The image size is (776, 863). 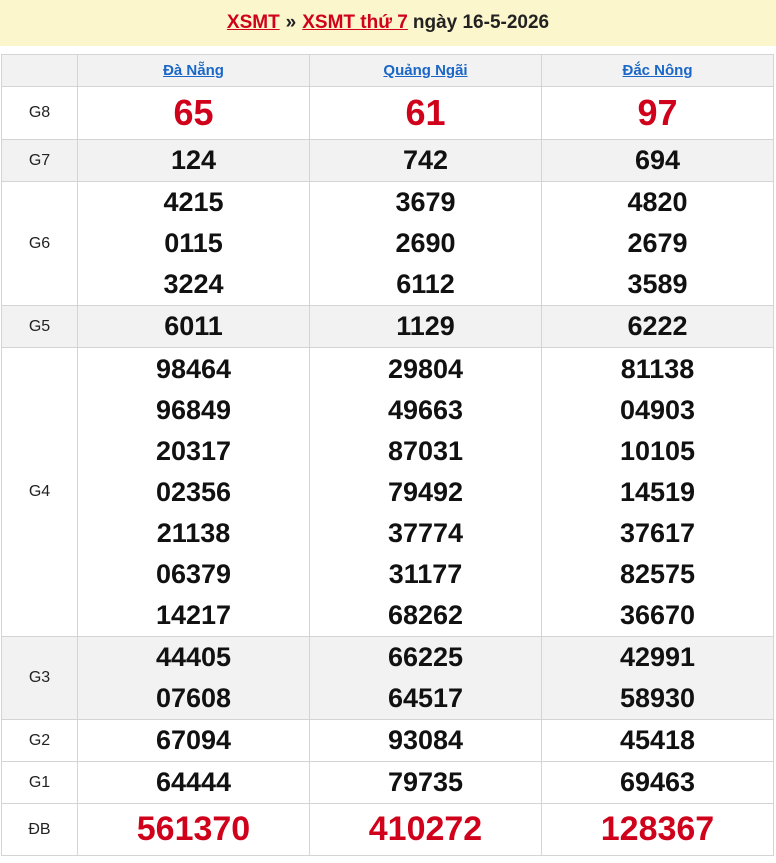 I want to click on winning-number: 694, so click(x=657, y=160).